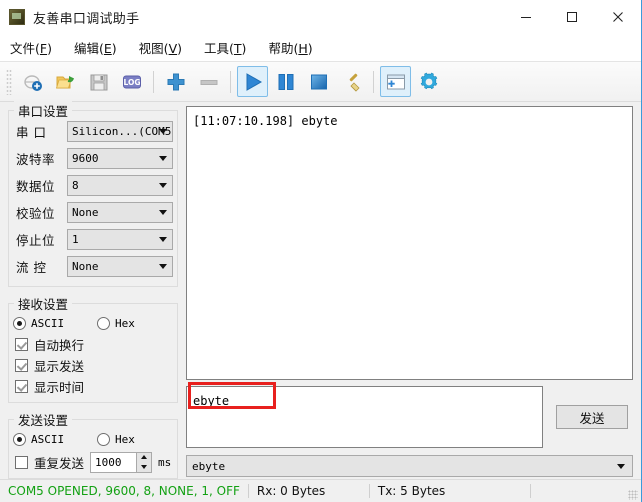  What do you see at coordinates (526, 17) in the screenshot?
I see `minimize-button` at bounding box center [526, 17].